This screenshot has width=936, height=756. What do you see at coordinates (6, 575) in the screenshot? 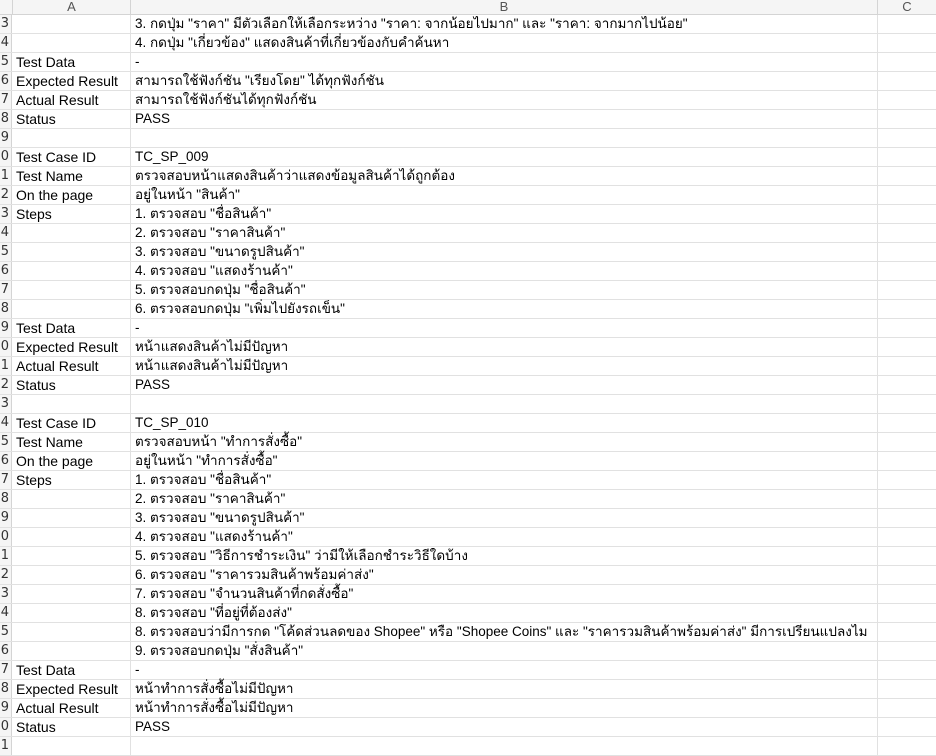
I see `row-number: 2` at bounding box center [6, 575].